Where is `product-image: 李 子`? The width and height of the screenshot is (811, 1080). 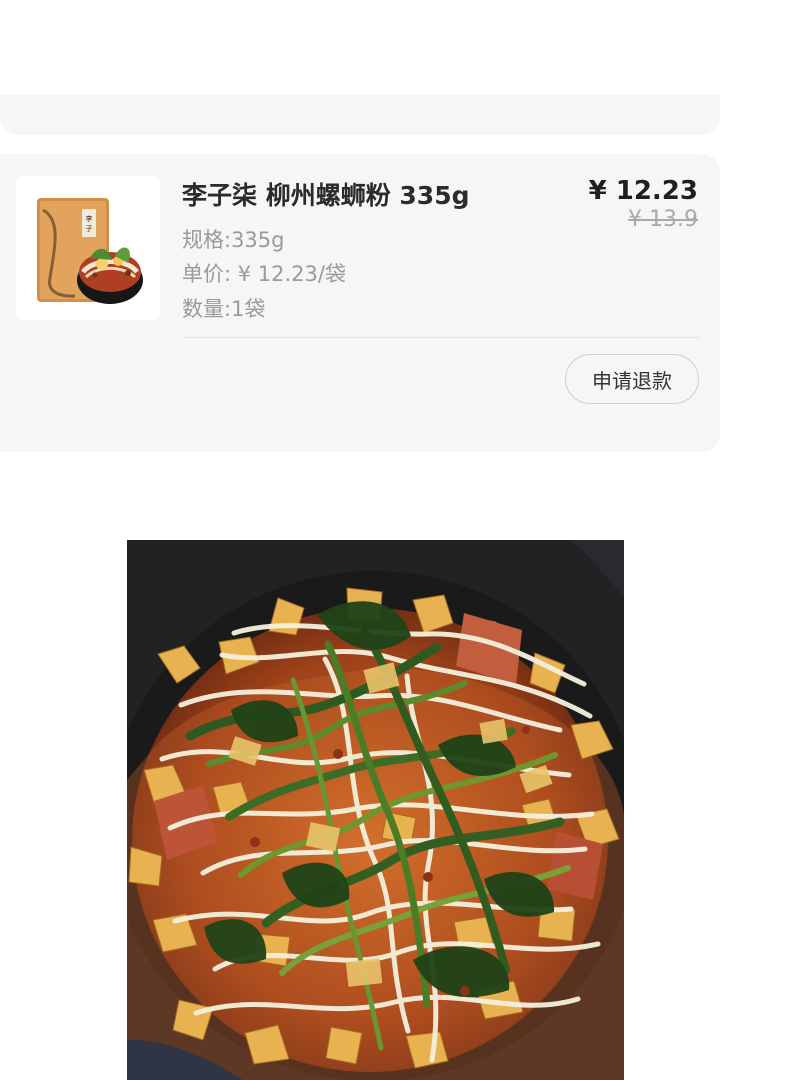
product-image: 李 子 is located at coordinates (88, 248).